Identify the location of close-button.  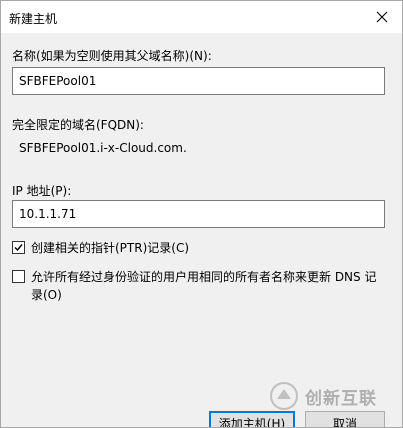
(382, 17).